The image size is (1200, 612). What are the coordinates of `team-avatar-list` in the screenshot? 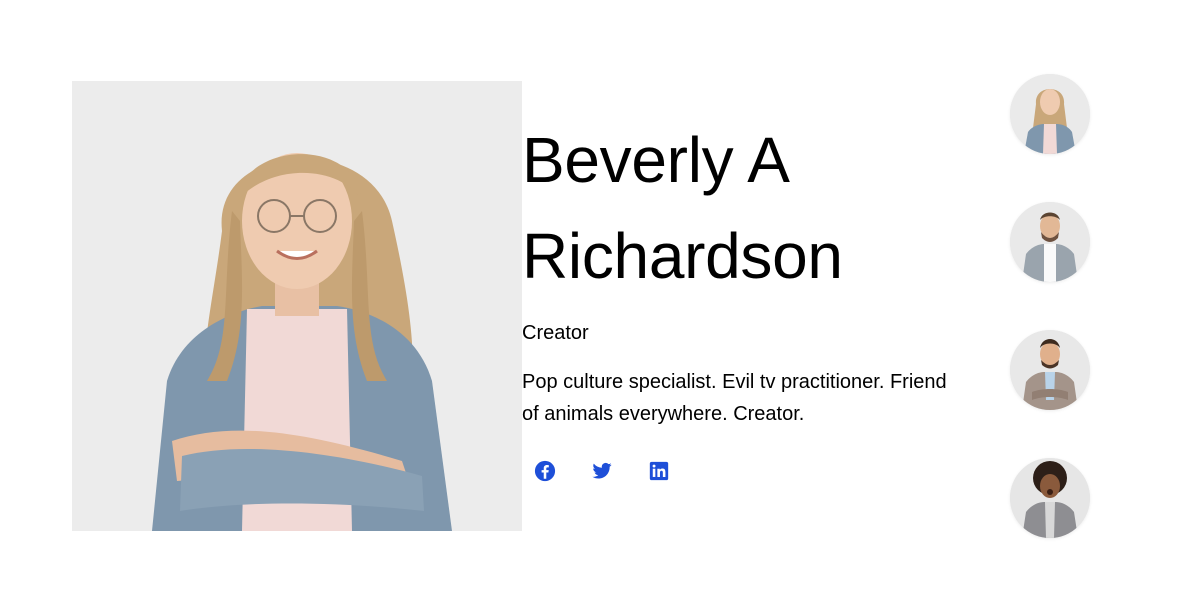 It's located at (1050, 330).